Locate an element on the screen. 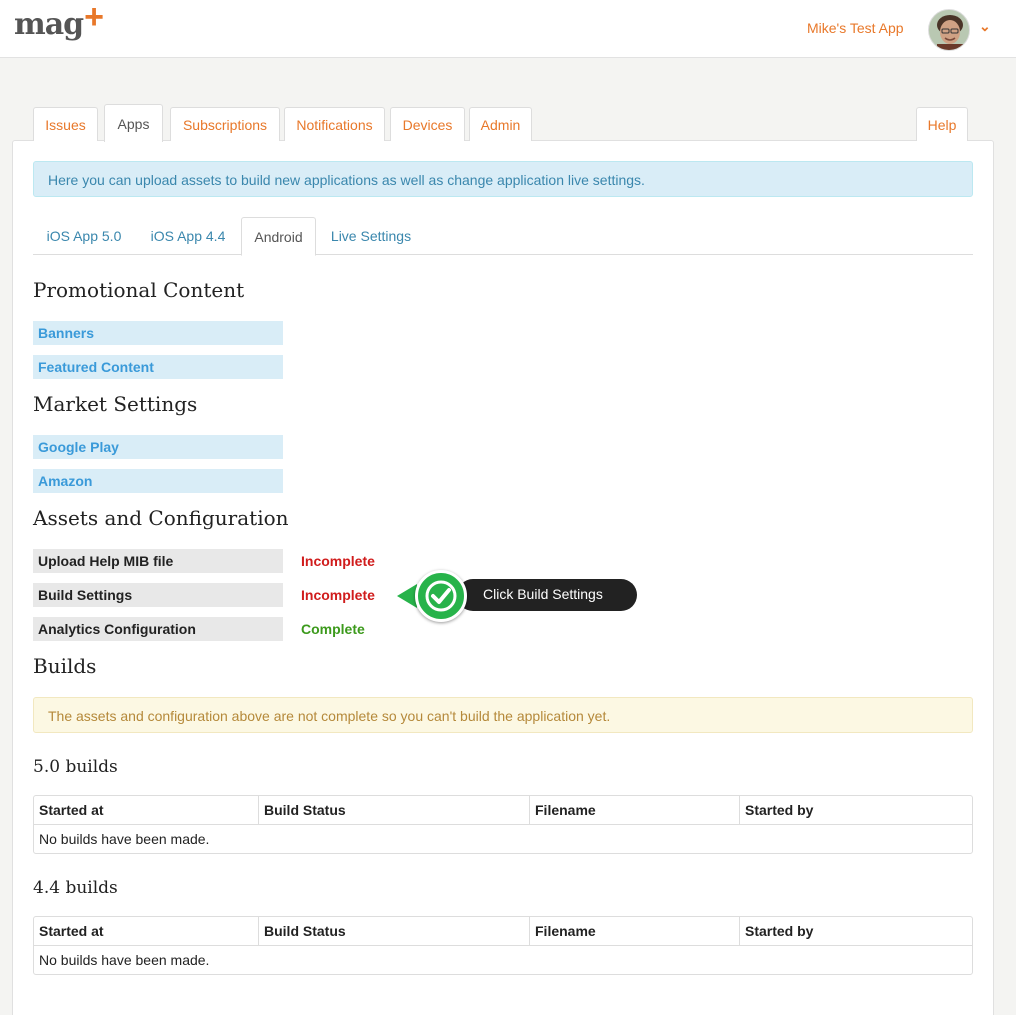 The height and width of the screenshot is (1015, 1016). tab-apps: Apps is located at coordinates (133, 123).